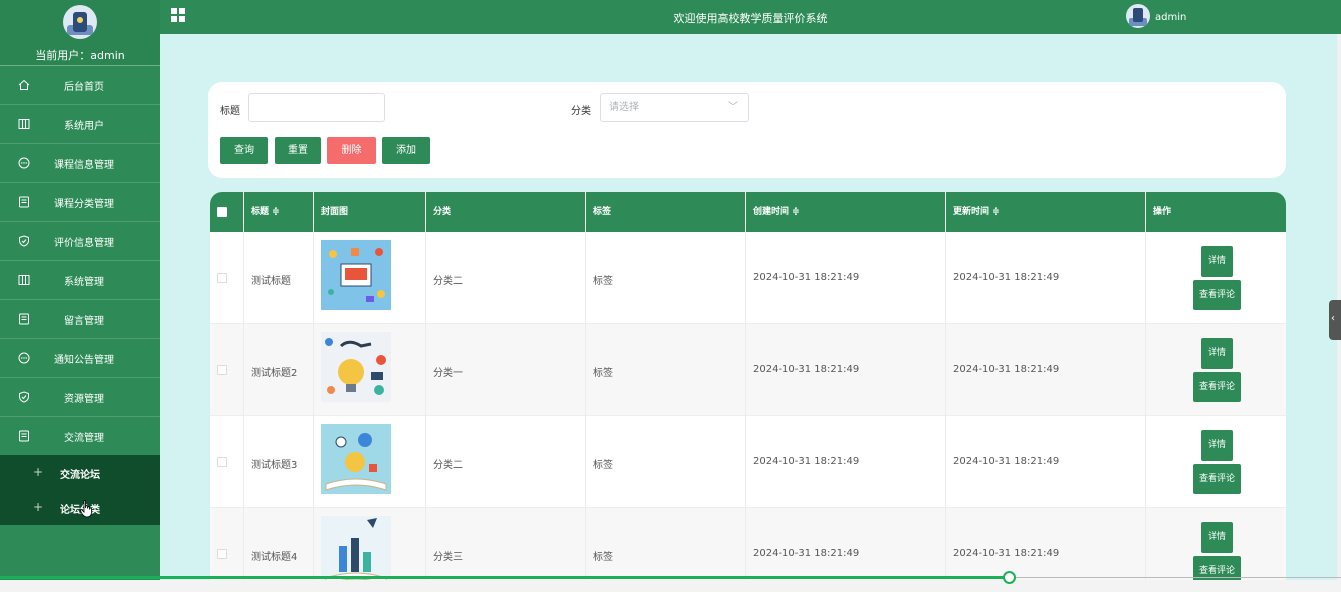  Describe the element at coordinates (222, 212) in the screenshot. I see `select-all-checkbox` at that location.